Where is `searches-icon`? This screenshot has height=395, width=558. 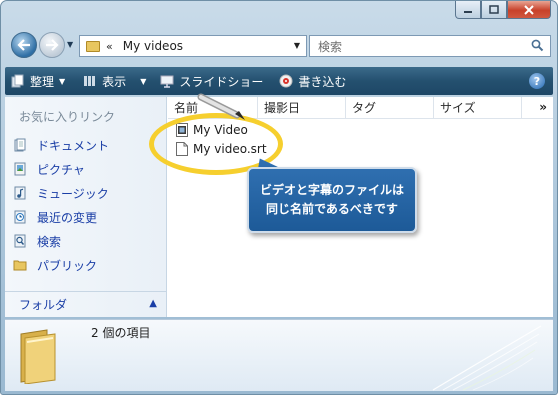
searches-icon is located at coordinates (20, 241).